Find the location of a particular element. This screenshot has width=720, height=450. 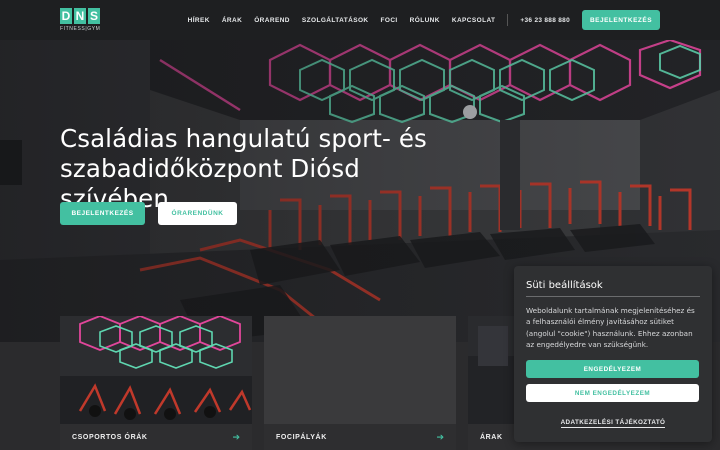

hero-login-button: BEJELENTKEZÉS is located at coordinates (102, 213).